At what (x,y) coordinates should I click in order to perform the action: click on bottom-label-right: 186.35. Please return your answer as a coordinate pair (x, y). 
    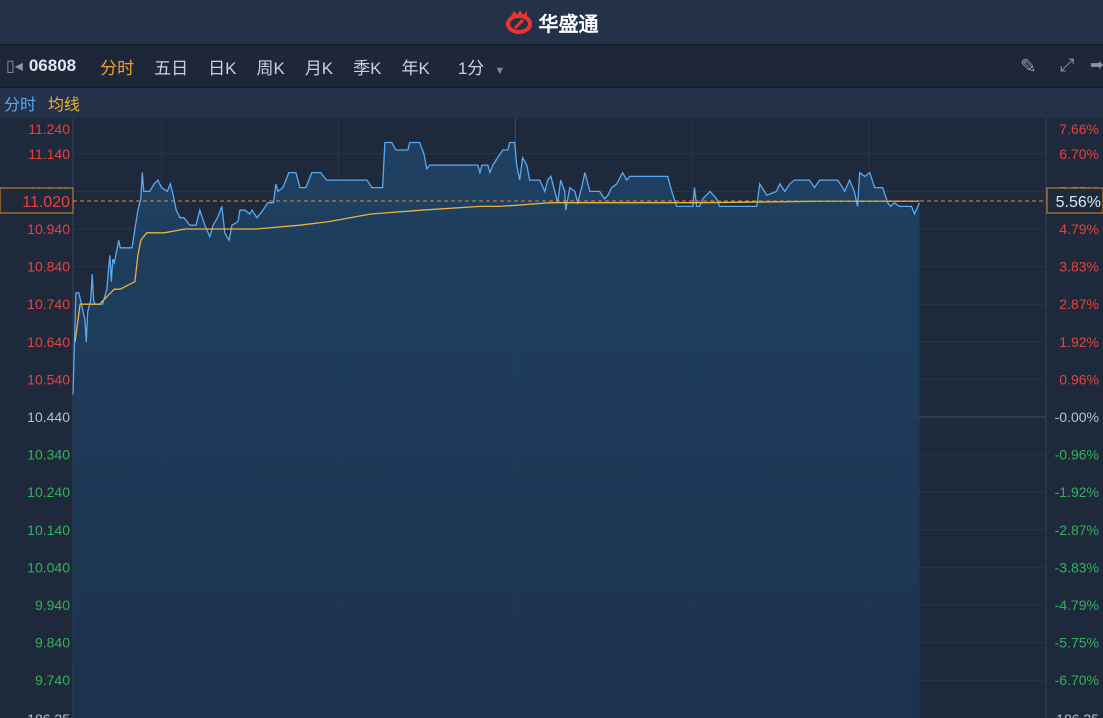
    Looking at the image, I should click on (1077, 714).